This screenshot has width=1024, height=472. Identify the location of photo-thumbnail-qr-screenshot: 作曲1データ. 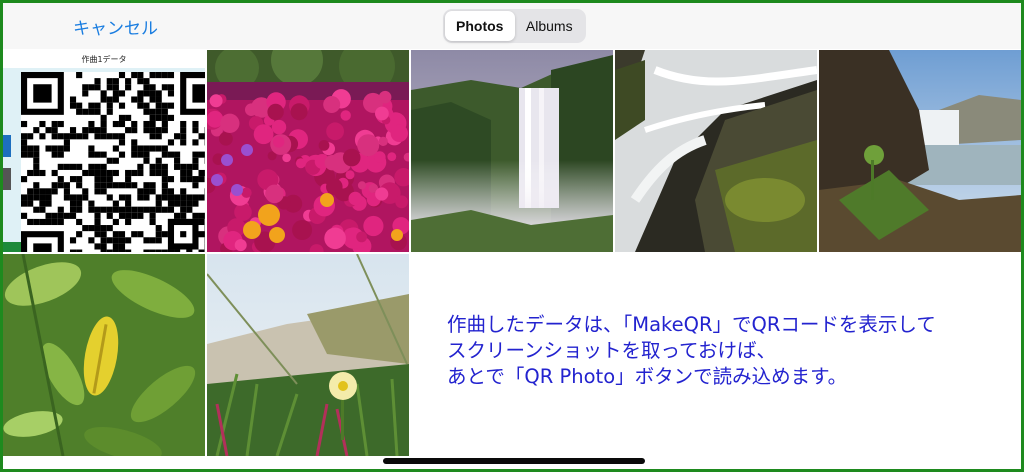
(104, 151).